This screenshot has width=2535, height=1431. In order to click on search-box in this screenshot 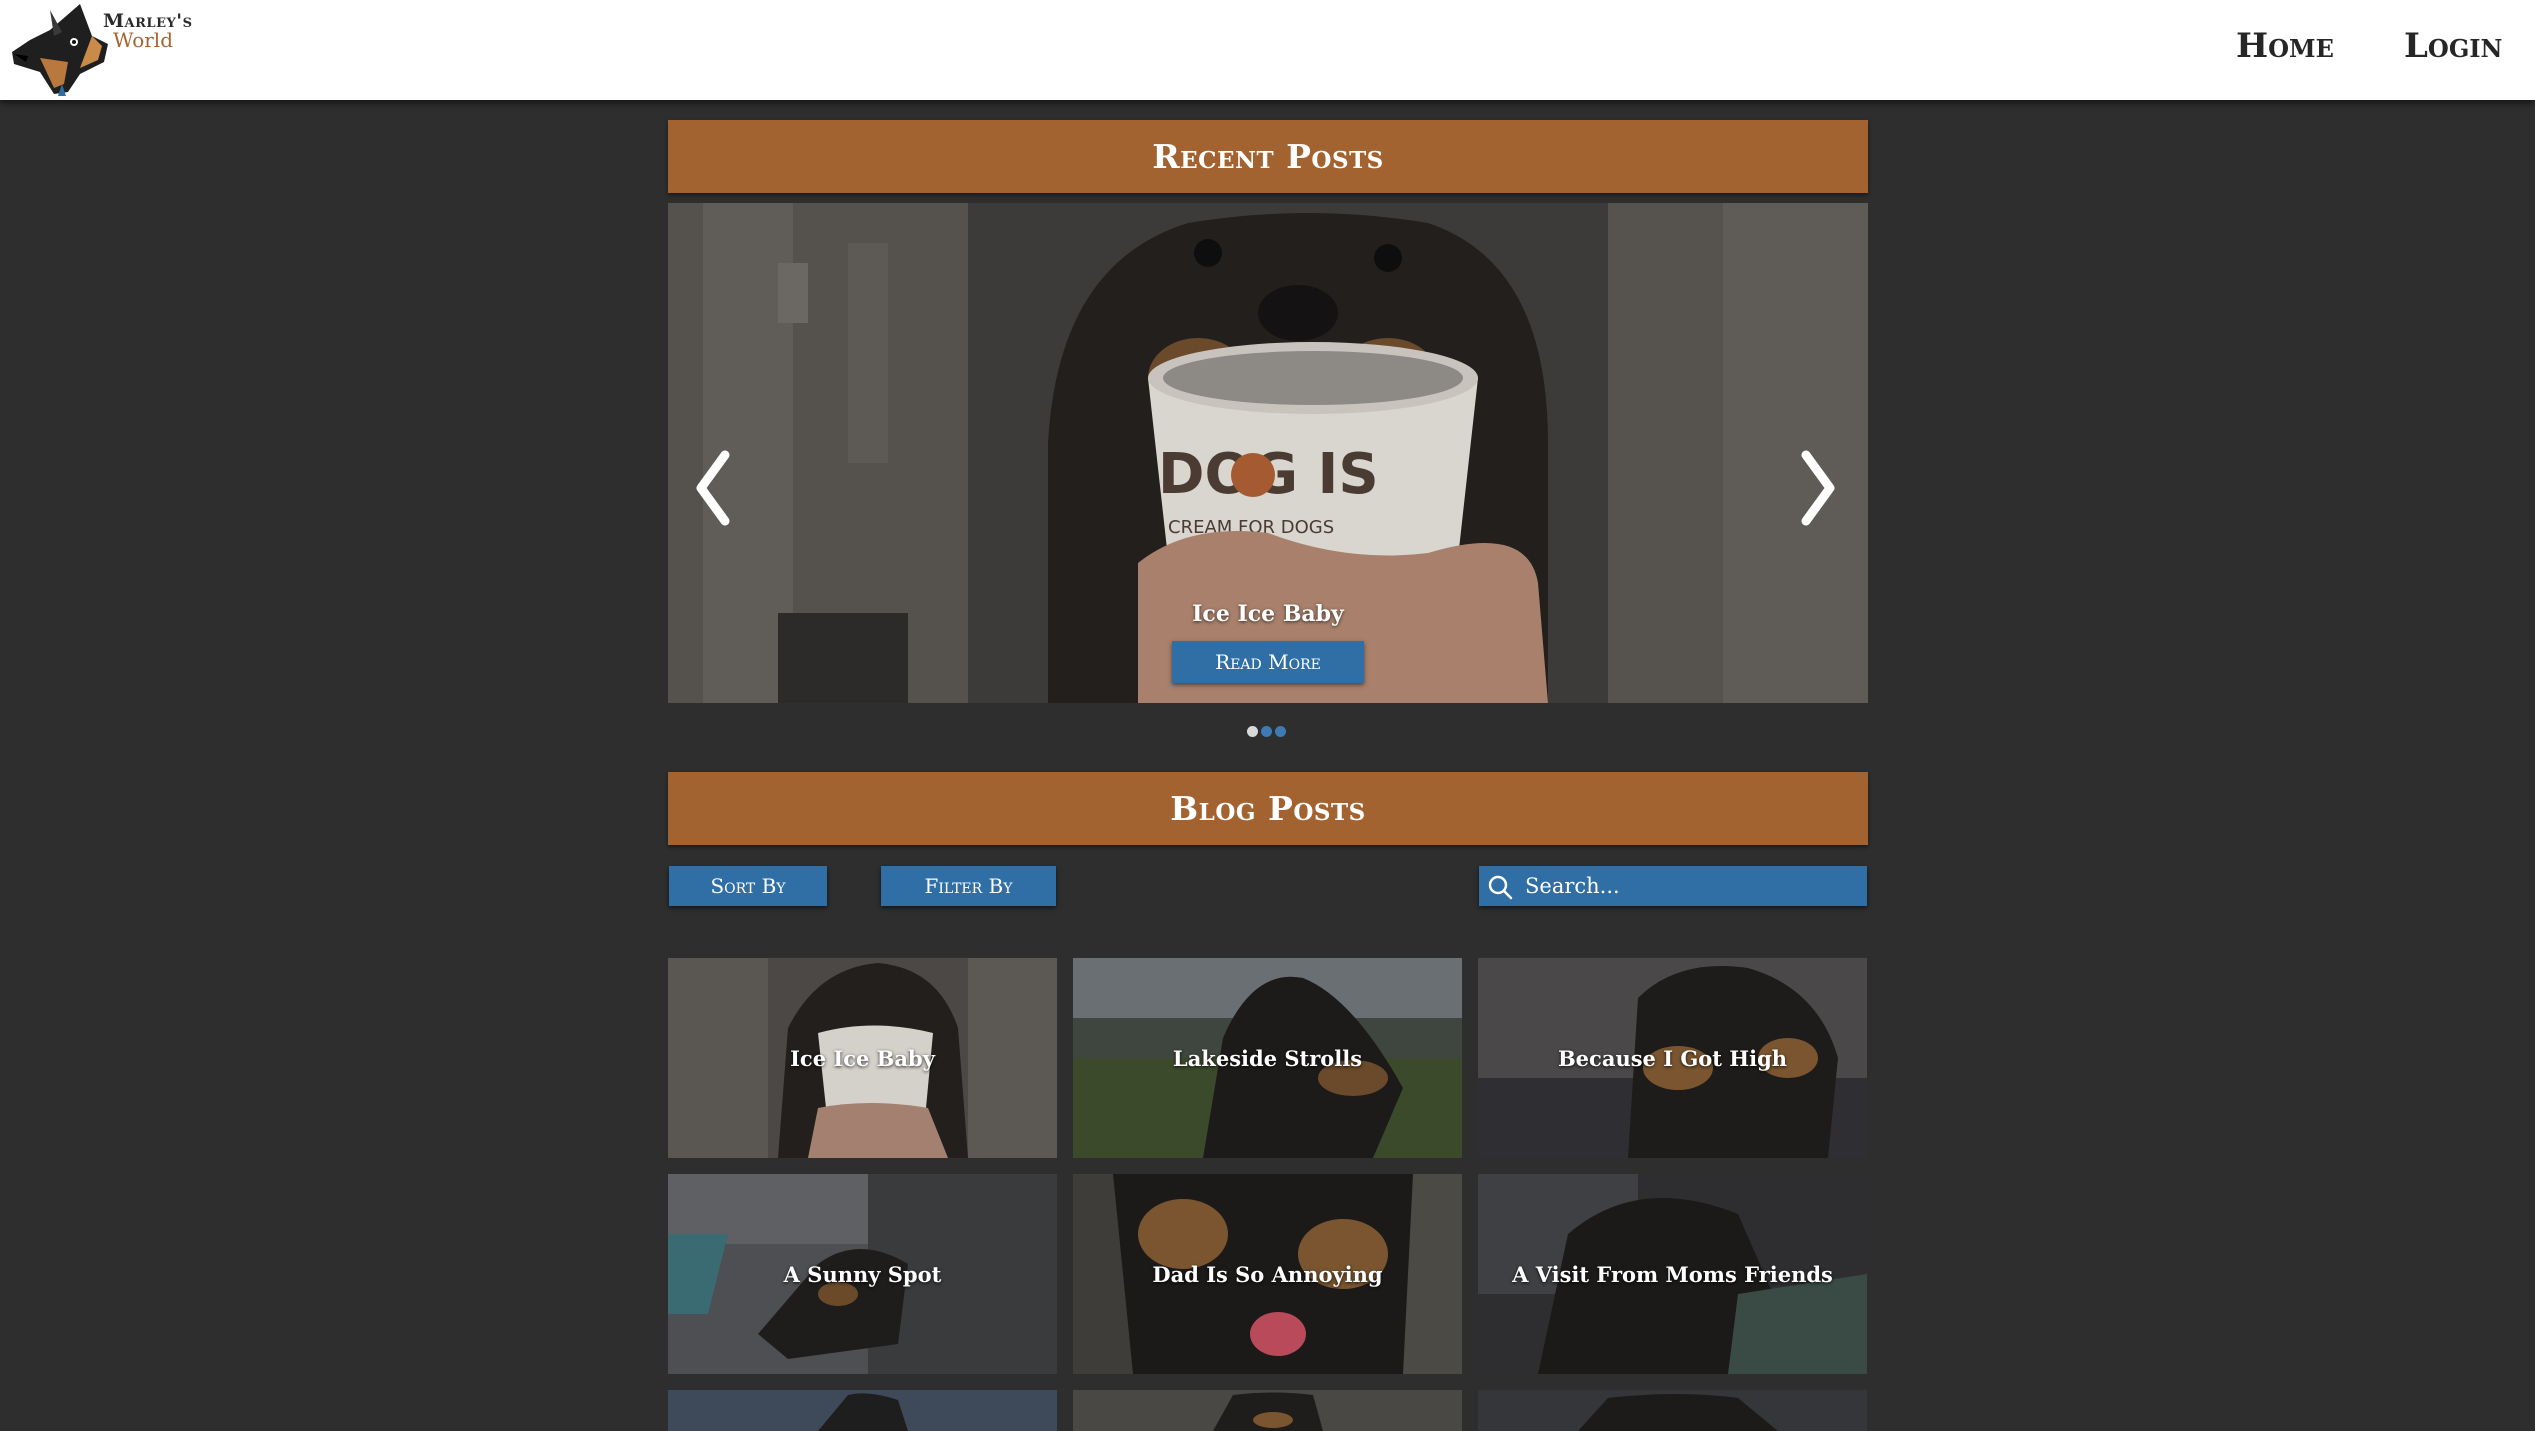, I will do `click(1673, 886)`.